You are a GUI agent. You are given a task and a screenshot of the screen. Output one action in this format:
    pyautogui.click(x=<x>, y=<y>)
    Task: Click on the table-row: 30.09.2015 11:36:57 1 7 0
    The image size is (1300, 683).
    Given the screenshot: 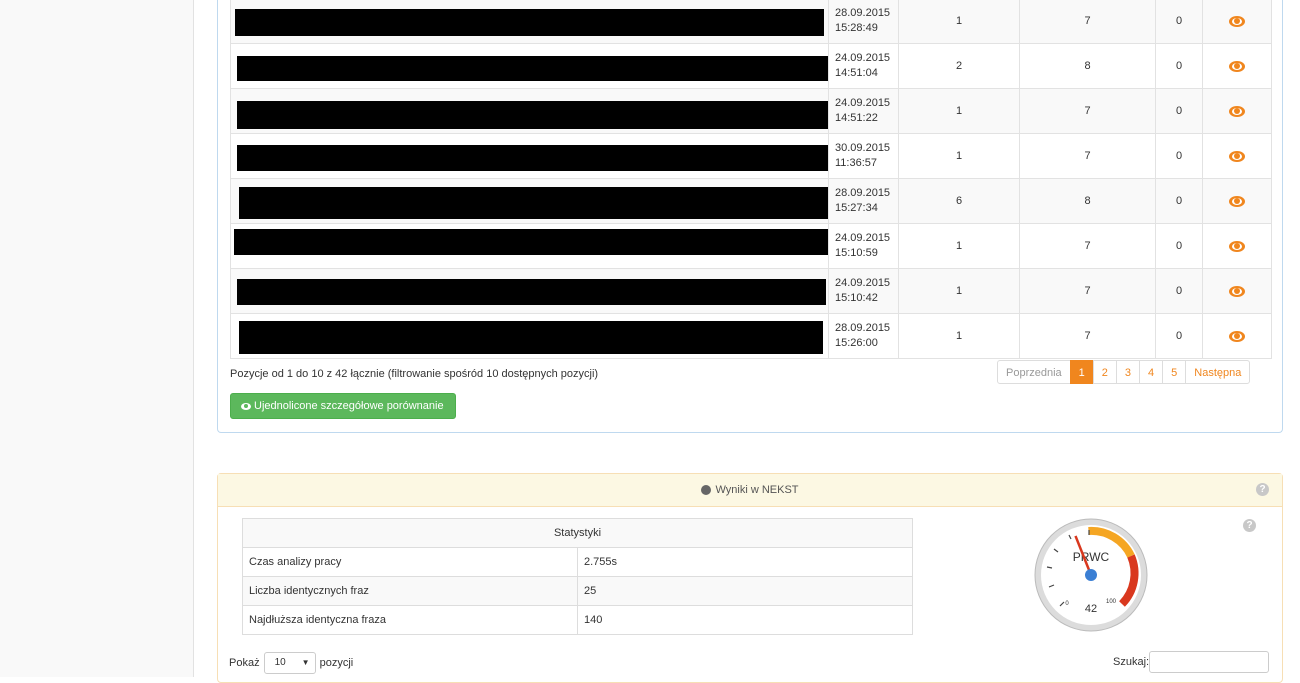 What is the action you would take?
    pyautogui.click(x=751, y=156)
    